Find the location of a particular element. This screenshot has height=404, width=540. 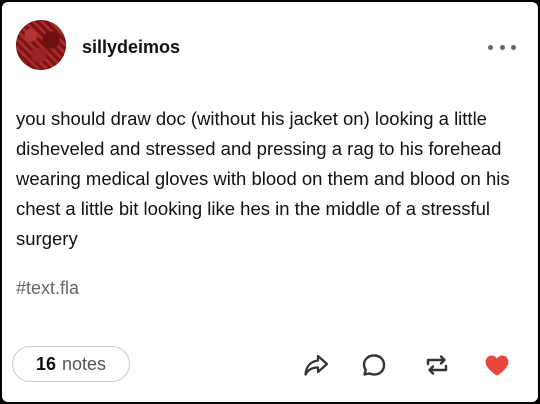

share-icon is located at coordinates (316, 365).